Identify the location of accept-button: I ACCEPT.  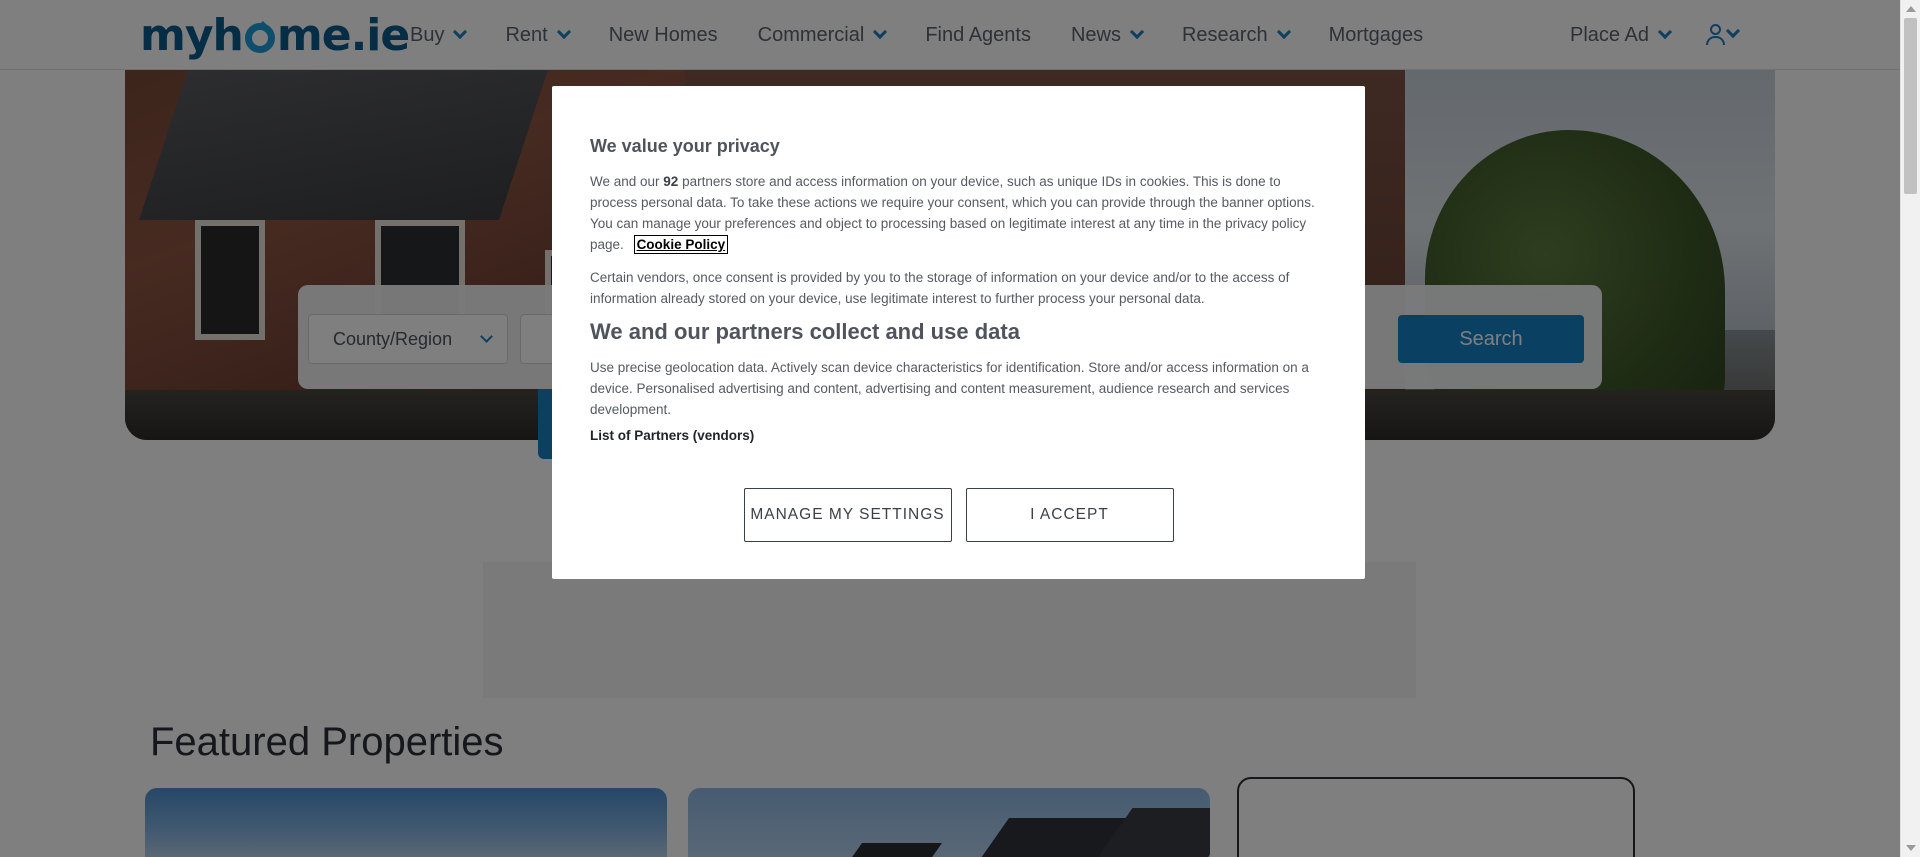
(1069, 515).